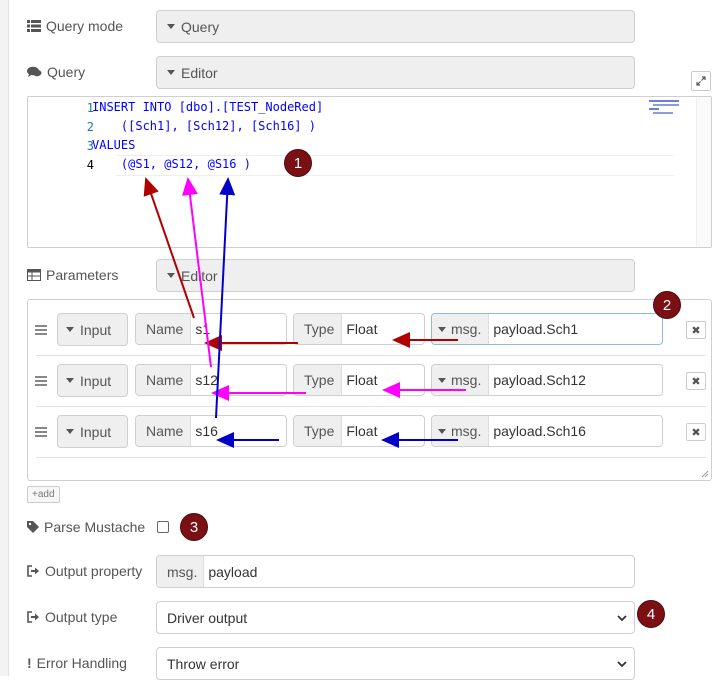 Image resolution: width=721 pixels, height=680 pixels. Describe the element at coordinates (206, 380) in the screenshot. I see `param-name-value: s12` at that location.